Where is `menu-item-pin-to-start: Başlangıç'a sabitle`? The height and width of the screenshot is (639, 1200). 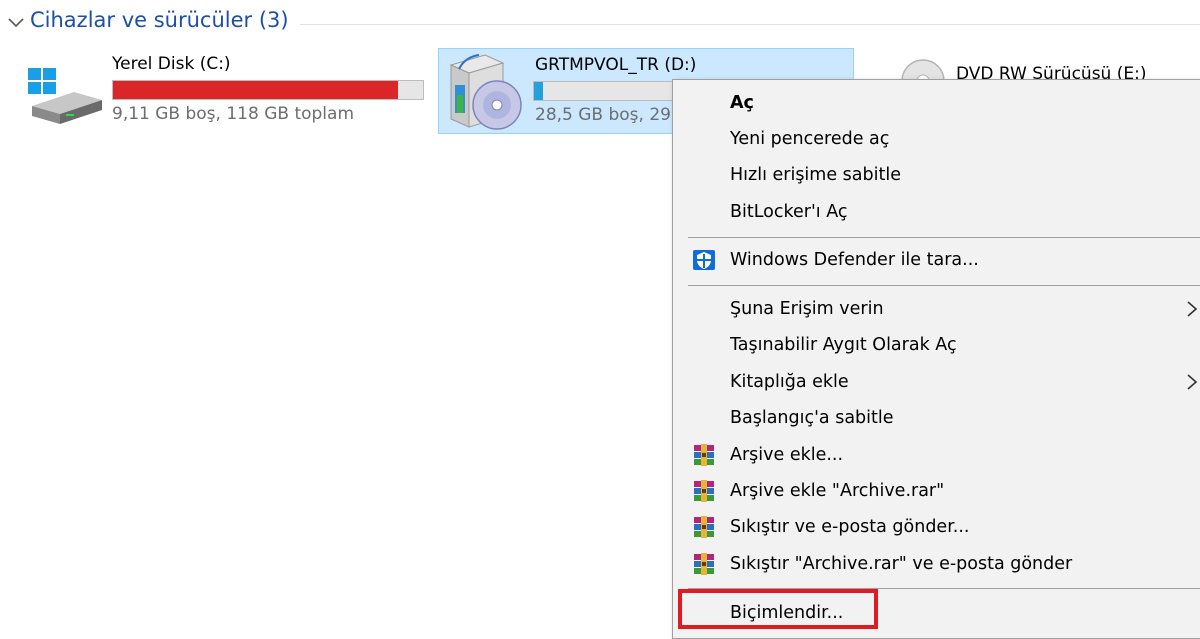
menu-item-pin-to-start: Başlangıç'a sabitle is located at coordinates (933, 418).